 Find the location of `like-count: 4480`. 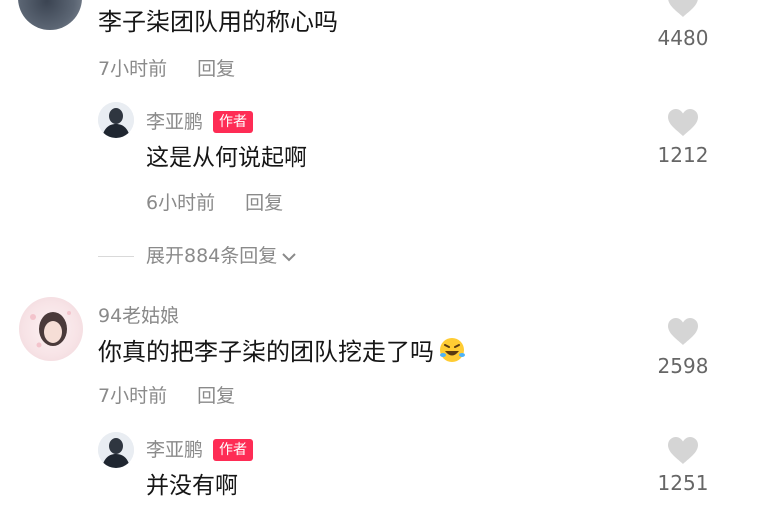

like-count: 4480 is located at coordinates (683, 38).